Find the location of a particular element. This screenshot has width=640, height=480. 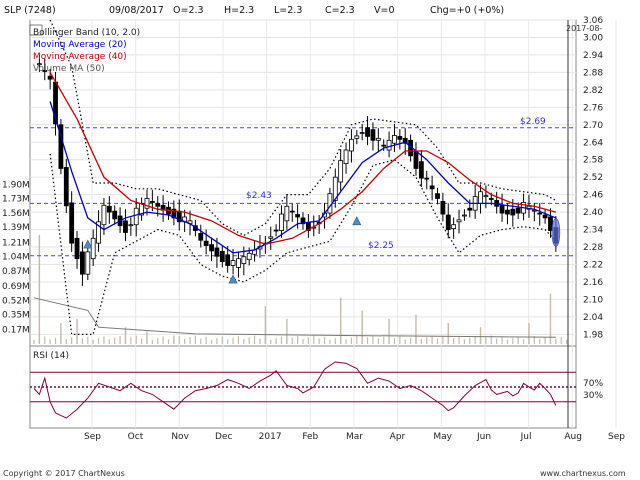

x-tick-label: Mar is located at coordinates (354, 437).